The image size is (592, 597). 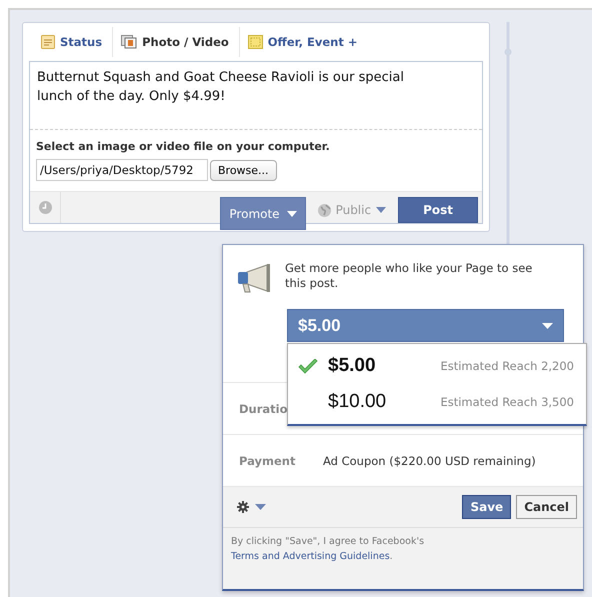 What do you see at coordinates (507, 402) in the screenshot?
I see `estimated-reach: Estimated Reach 3,500` at bounding box center [507, 402].